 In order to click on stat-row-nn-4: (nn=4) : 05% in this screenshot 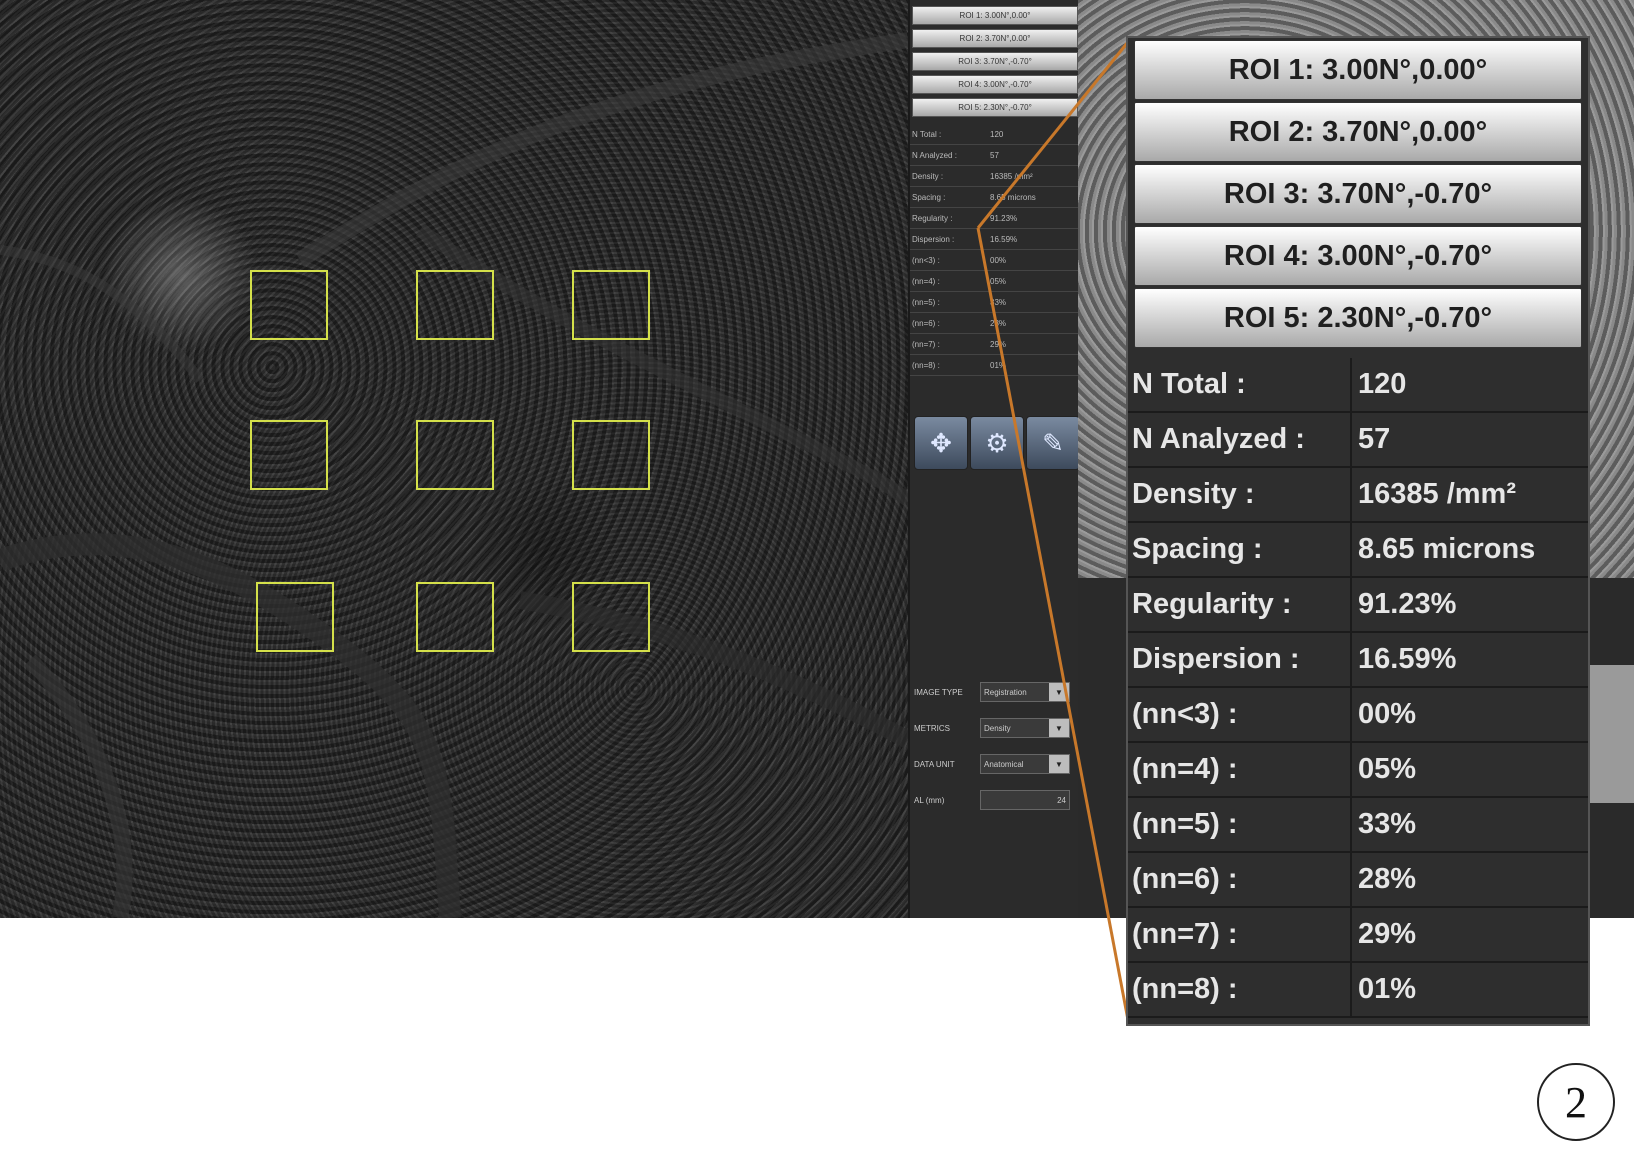, I will do `click(1358, 770)`.